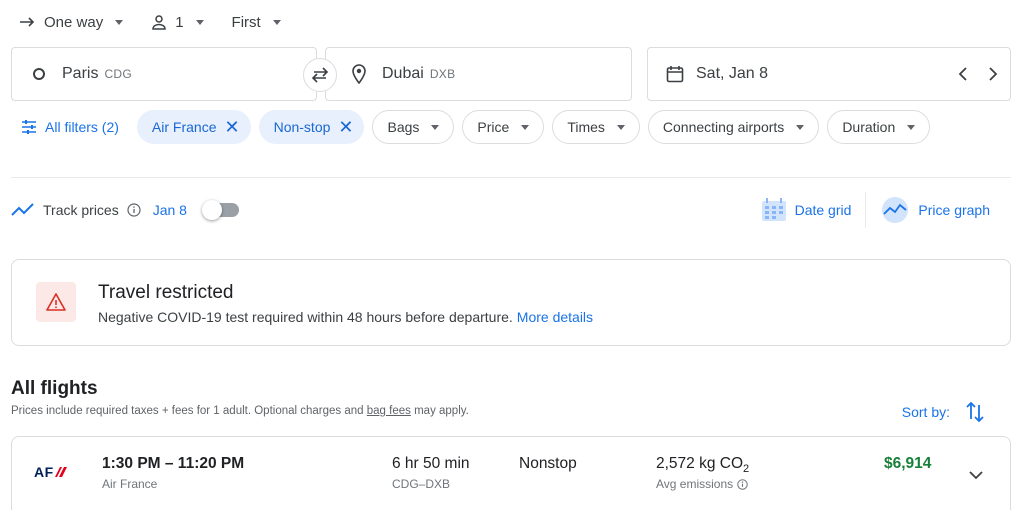  Describe the element at coordinates (823, 210) in the screenshot. I see `date-grid-label: Date grid` at that location.